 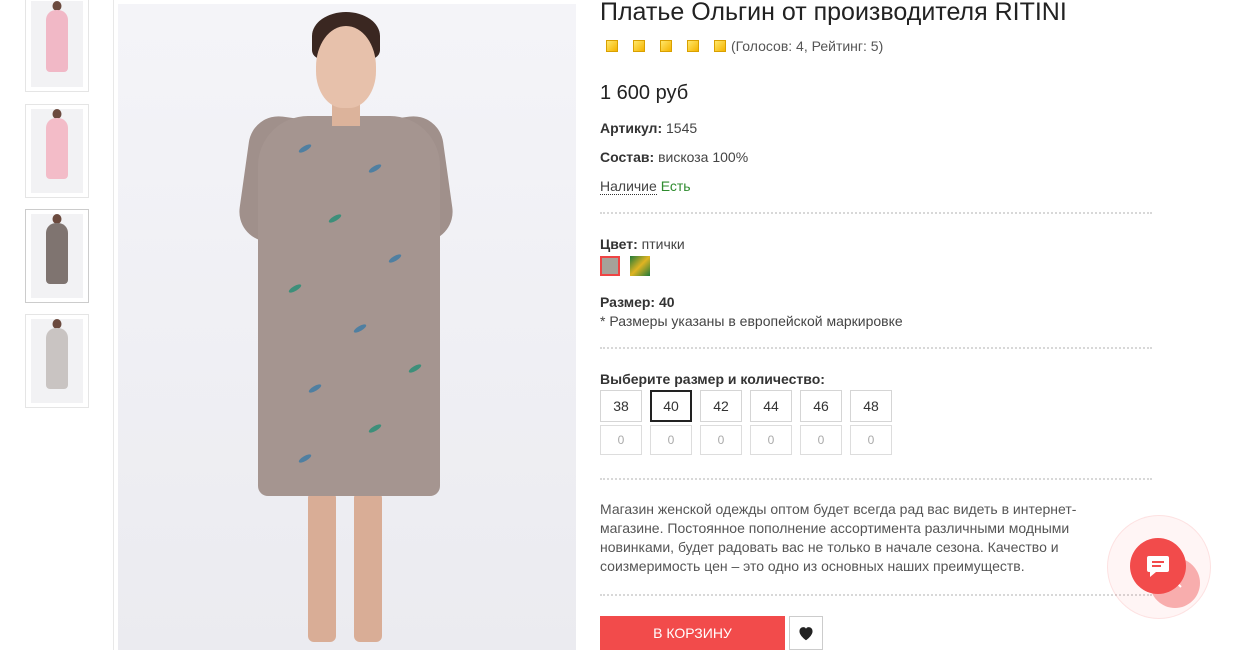 What do you see at coordinates (610, 266) in the screenshot?
I see `color-swatch-birds` at bounding box center [610, 266].